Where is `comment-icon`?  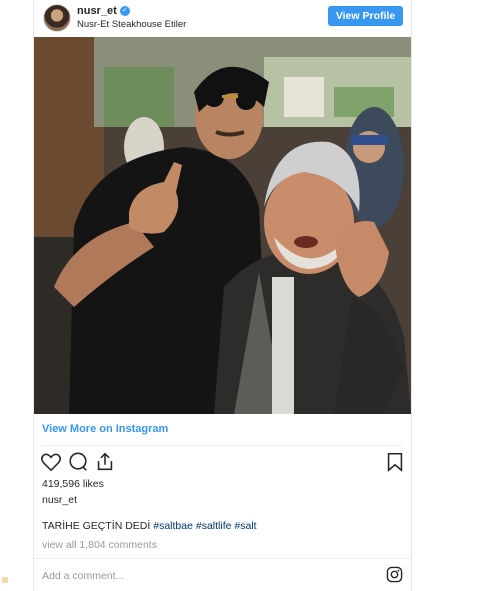
comment-icon is located at coordinates (78, 462).